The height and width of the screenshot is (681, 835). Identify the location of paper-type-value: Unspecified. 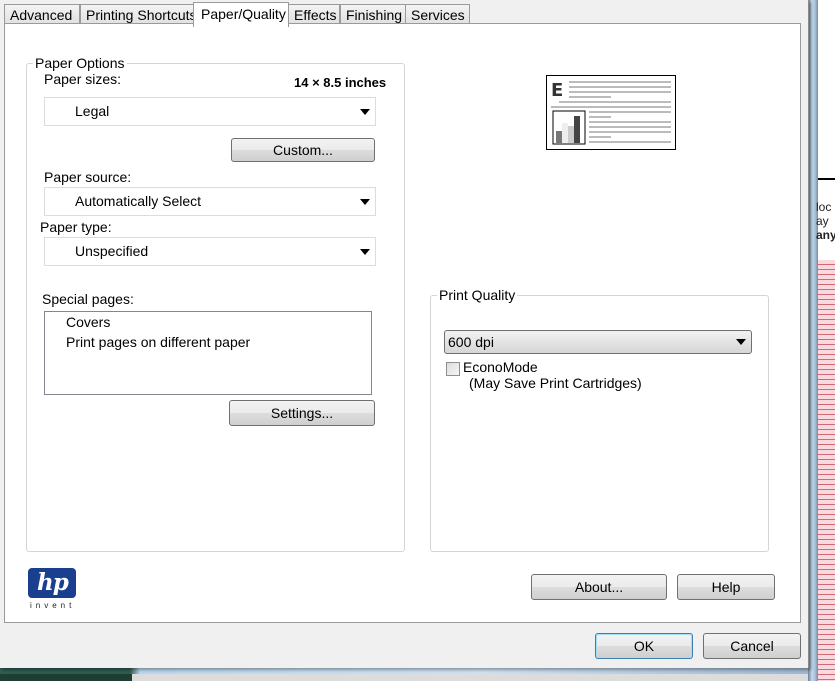
(112, 251).